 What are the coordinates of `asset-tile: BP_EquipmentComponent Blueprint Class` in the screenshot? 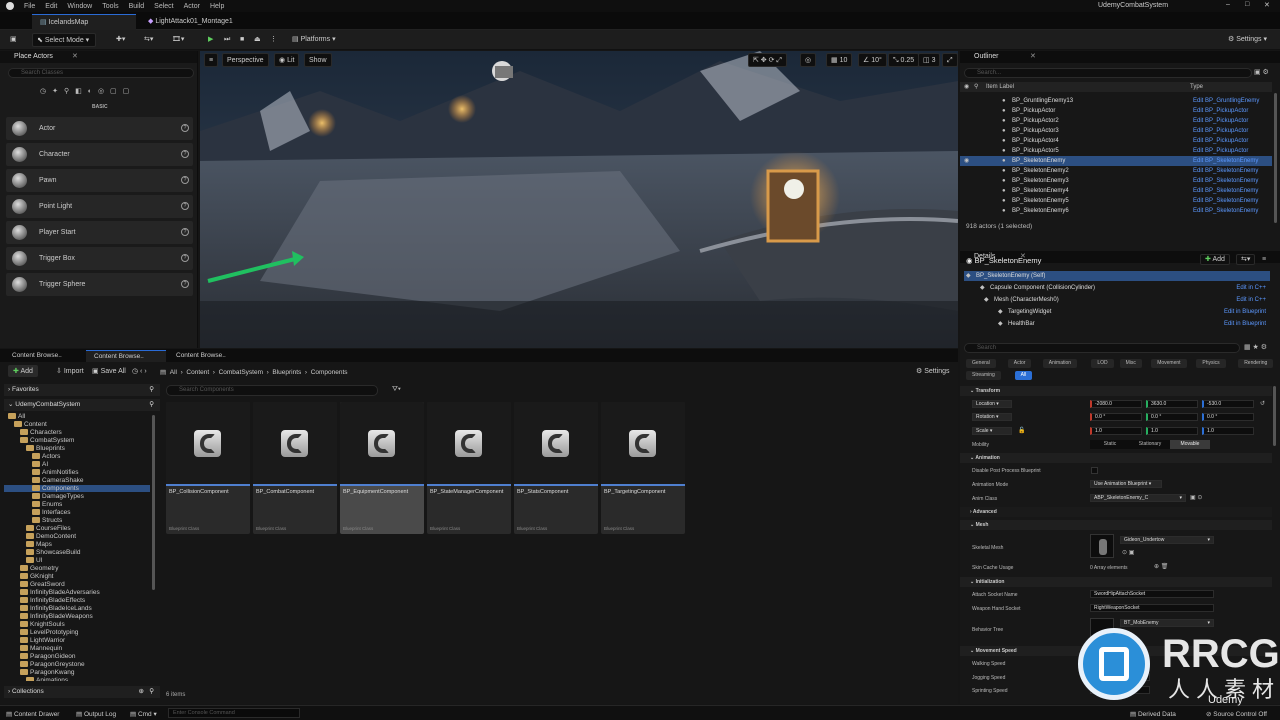 It's located at (382, 468).